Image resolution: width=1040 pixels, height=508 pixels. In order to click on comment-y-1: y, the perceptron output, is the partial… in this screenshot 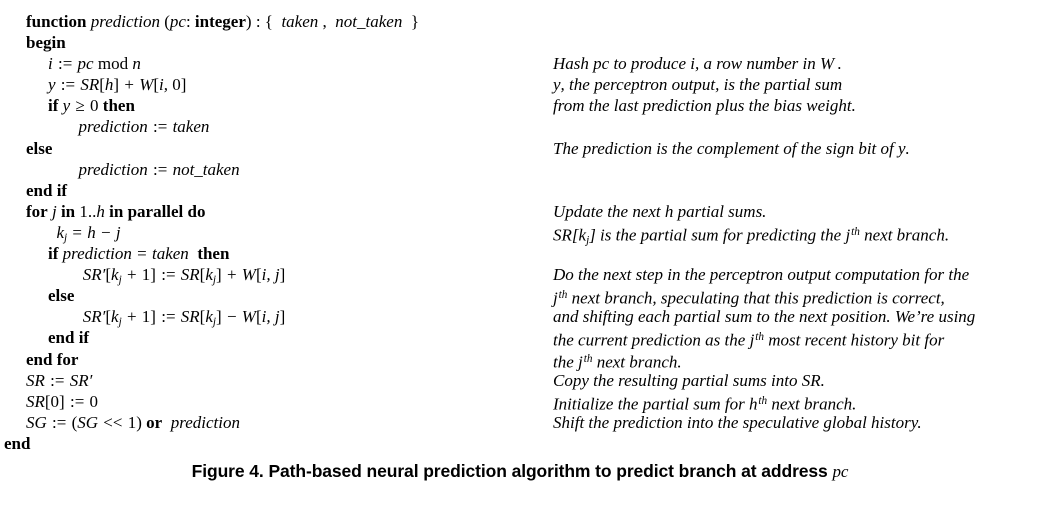, I will do `click(698, 85)`.